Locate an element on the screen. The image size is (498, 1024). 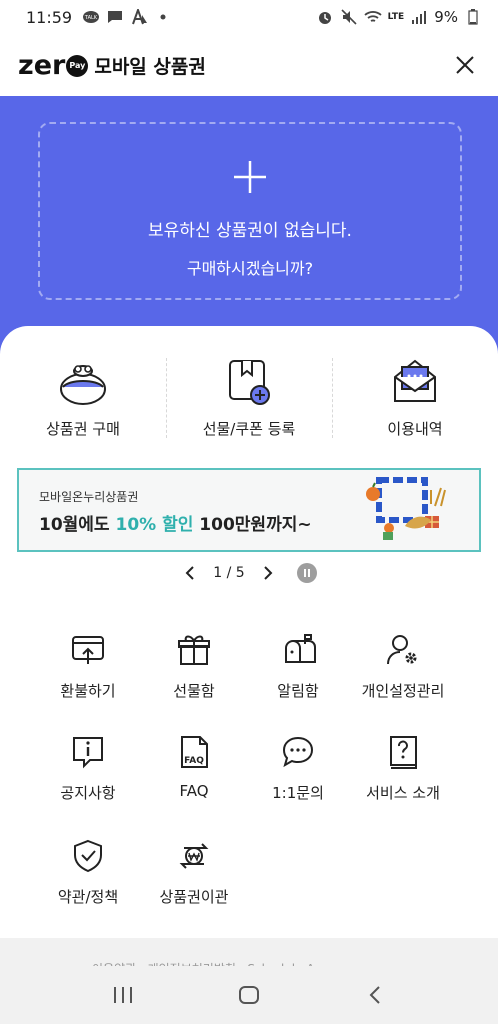
menu-label: 알림함 is located at coordinates (298, 691).